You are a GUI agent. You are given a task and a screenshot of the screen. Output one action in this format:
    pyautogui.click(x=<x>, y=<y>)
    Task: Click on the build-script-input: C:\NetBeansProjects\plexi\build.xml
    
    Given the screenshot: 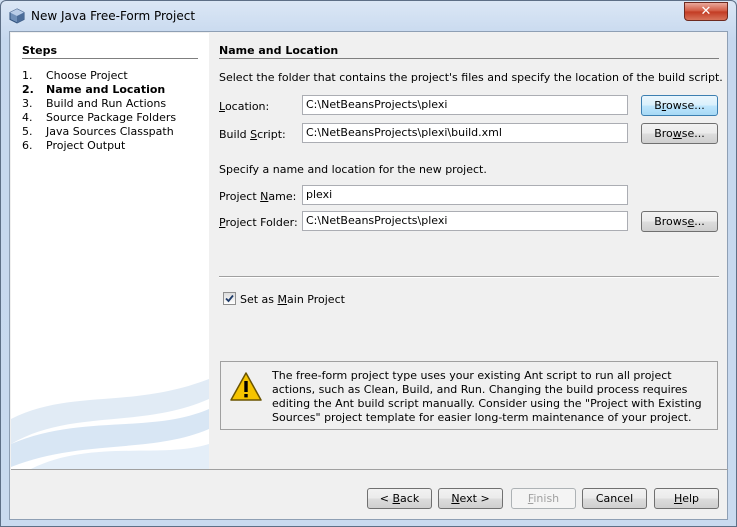 What is the action you would take?
    pyautogui.click(x=465, y=133)
    